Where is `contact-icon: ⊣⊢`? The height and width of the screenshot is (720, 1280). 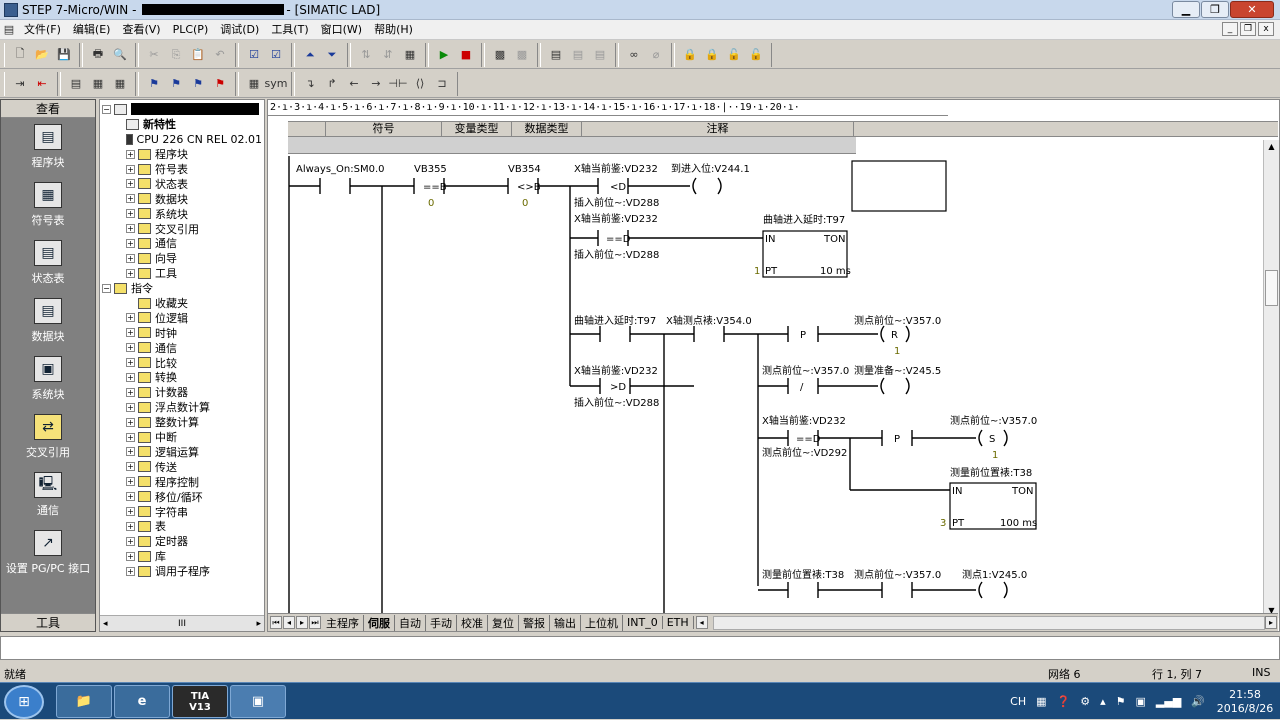 contact-icon: ⊣⊢ is located at coordinates (398, 84).